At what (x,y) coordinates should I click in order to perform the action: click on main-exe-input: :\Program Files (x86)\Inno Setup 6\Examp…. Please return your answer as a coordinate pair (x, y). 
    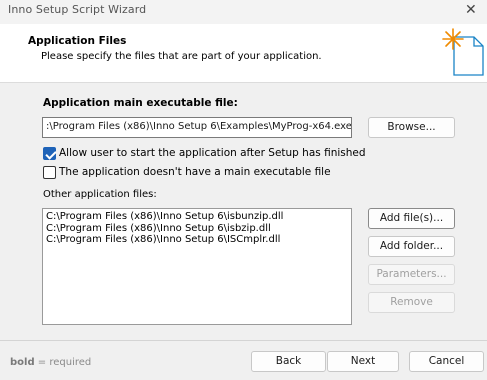
    Looking at the image, I should click on (197, 127).